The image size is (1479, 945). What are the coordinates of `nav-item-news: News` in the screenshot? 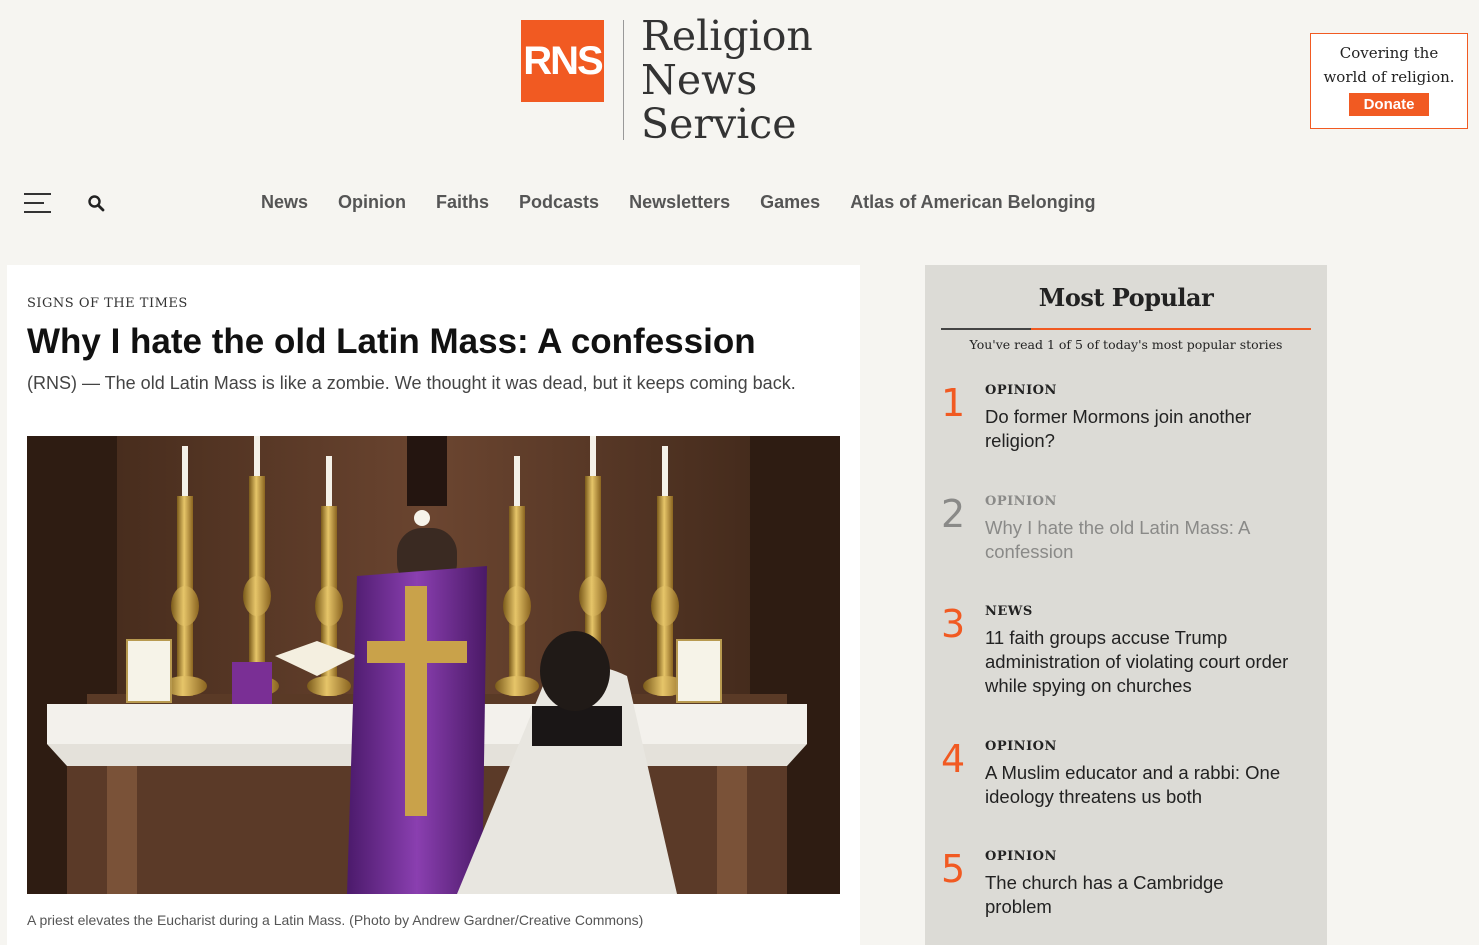 It's located at (284, 202).